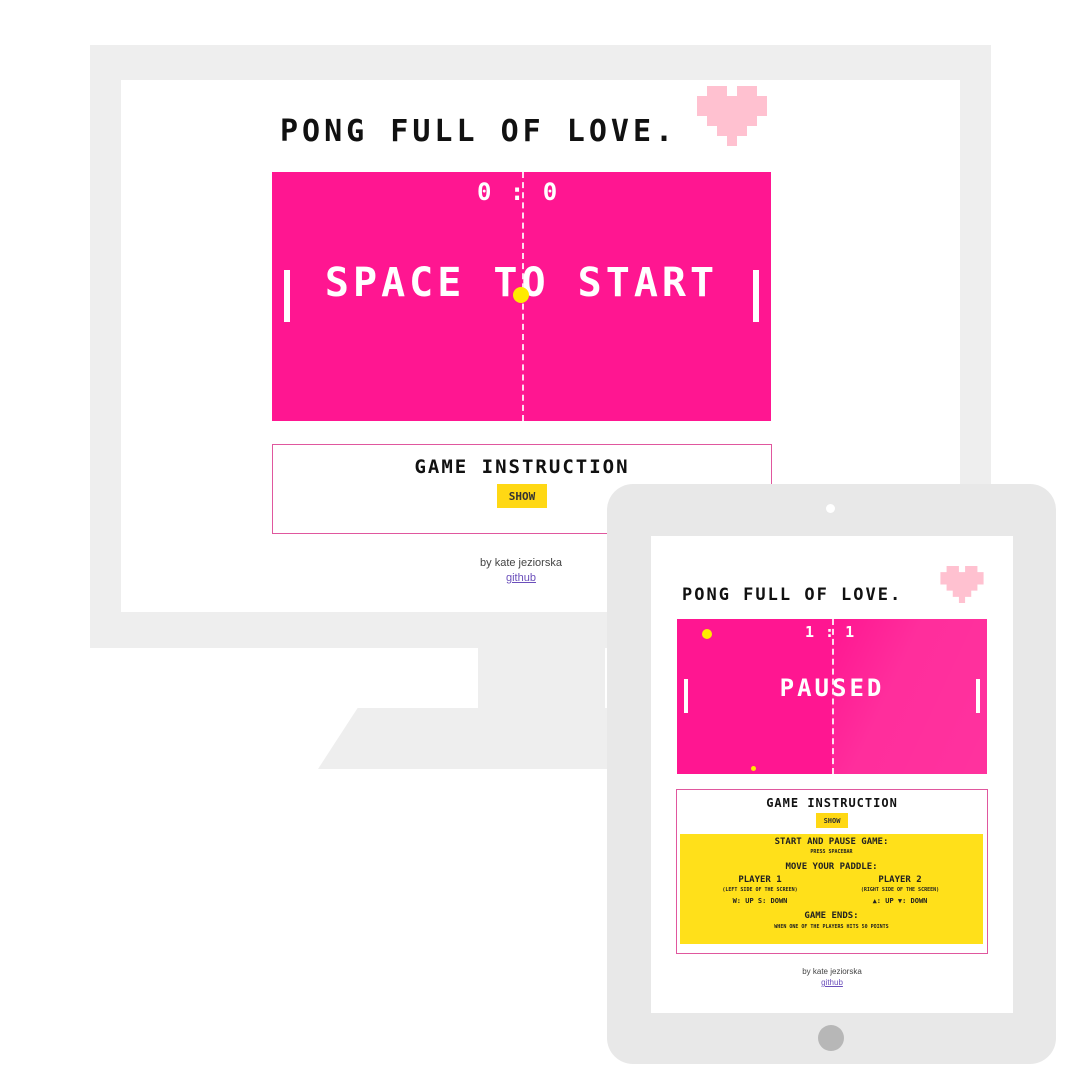  Describe the element at coordinates (760, 890) in the screenshot. I see `player1-side: (LEFT SIDE OF THE SCREEN)` at that location.